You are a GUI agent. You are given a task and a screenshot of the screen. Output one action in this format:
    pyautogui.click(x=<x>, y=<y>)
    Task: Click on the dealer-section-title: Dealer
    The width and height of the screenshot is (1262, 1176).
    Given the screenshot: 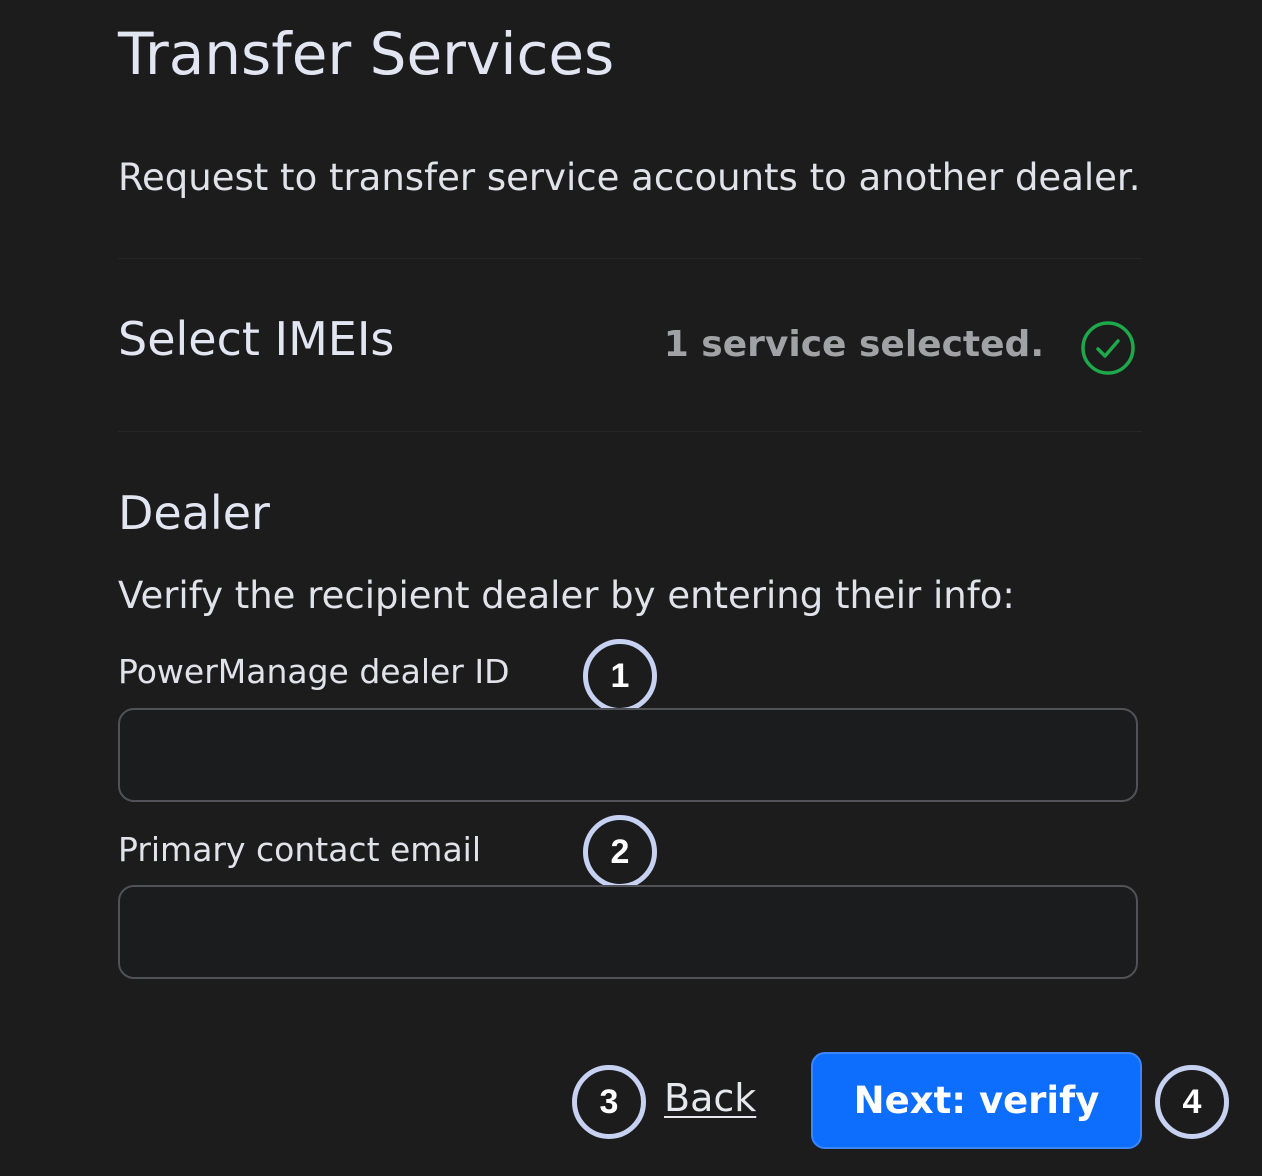 What is the action you would take?
    pyautogui.click(x=194, y=513)
    